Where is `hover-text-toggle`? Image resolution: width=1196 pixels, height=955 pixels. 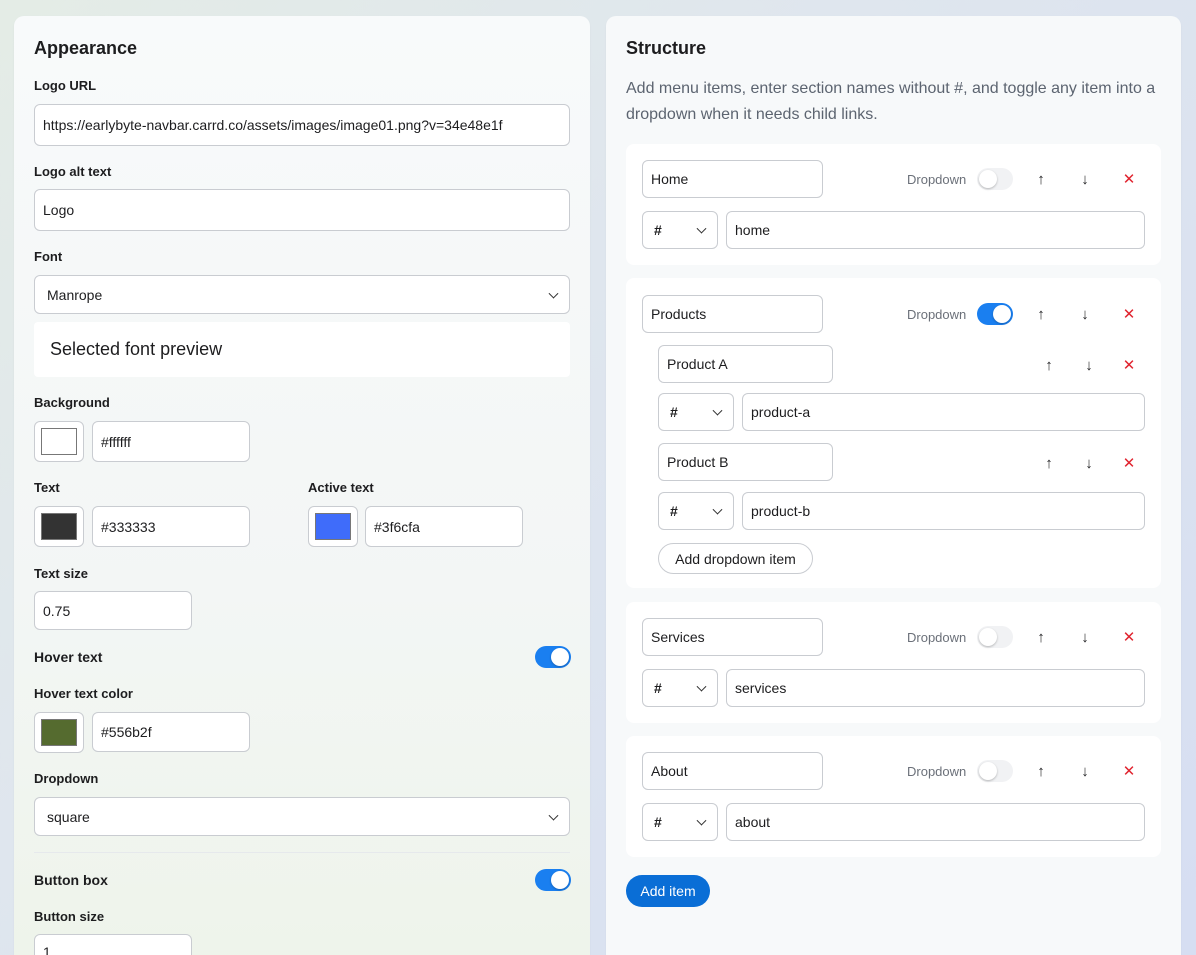 hover-text-toggle is located at coordinates (553, 657).